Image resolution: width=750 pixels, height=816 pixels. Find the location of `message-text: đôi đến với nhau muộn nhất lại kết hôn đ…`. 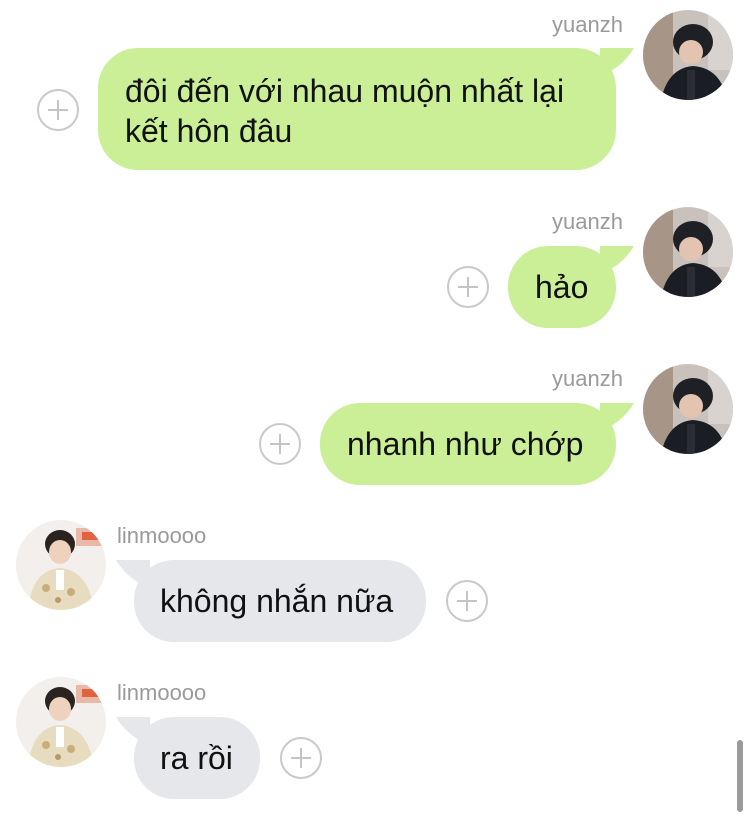

message-text: đôi đến với nhau muộn nhất lại kết hôn đ… is located at coordinates (345, 111).